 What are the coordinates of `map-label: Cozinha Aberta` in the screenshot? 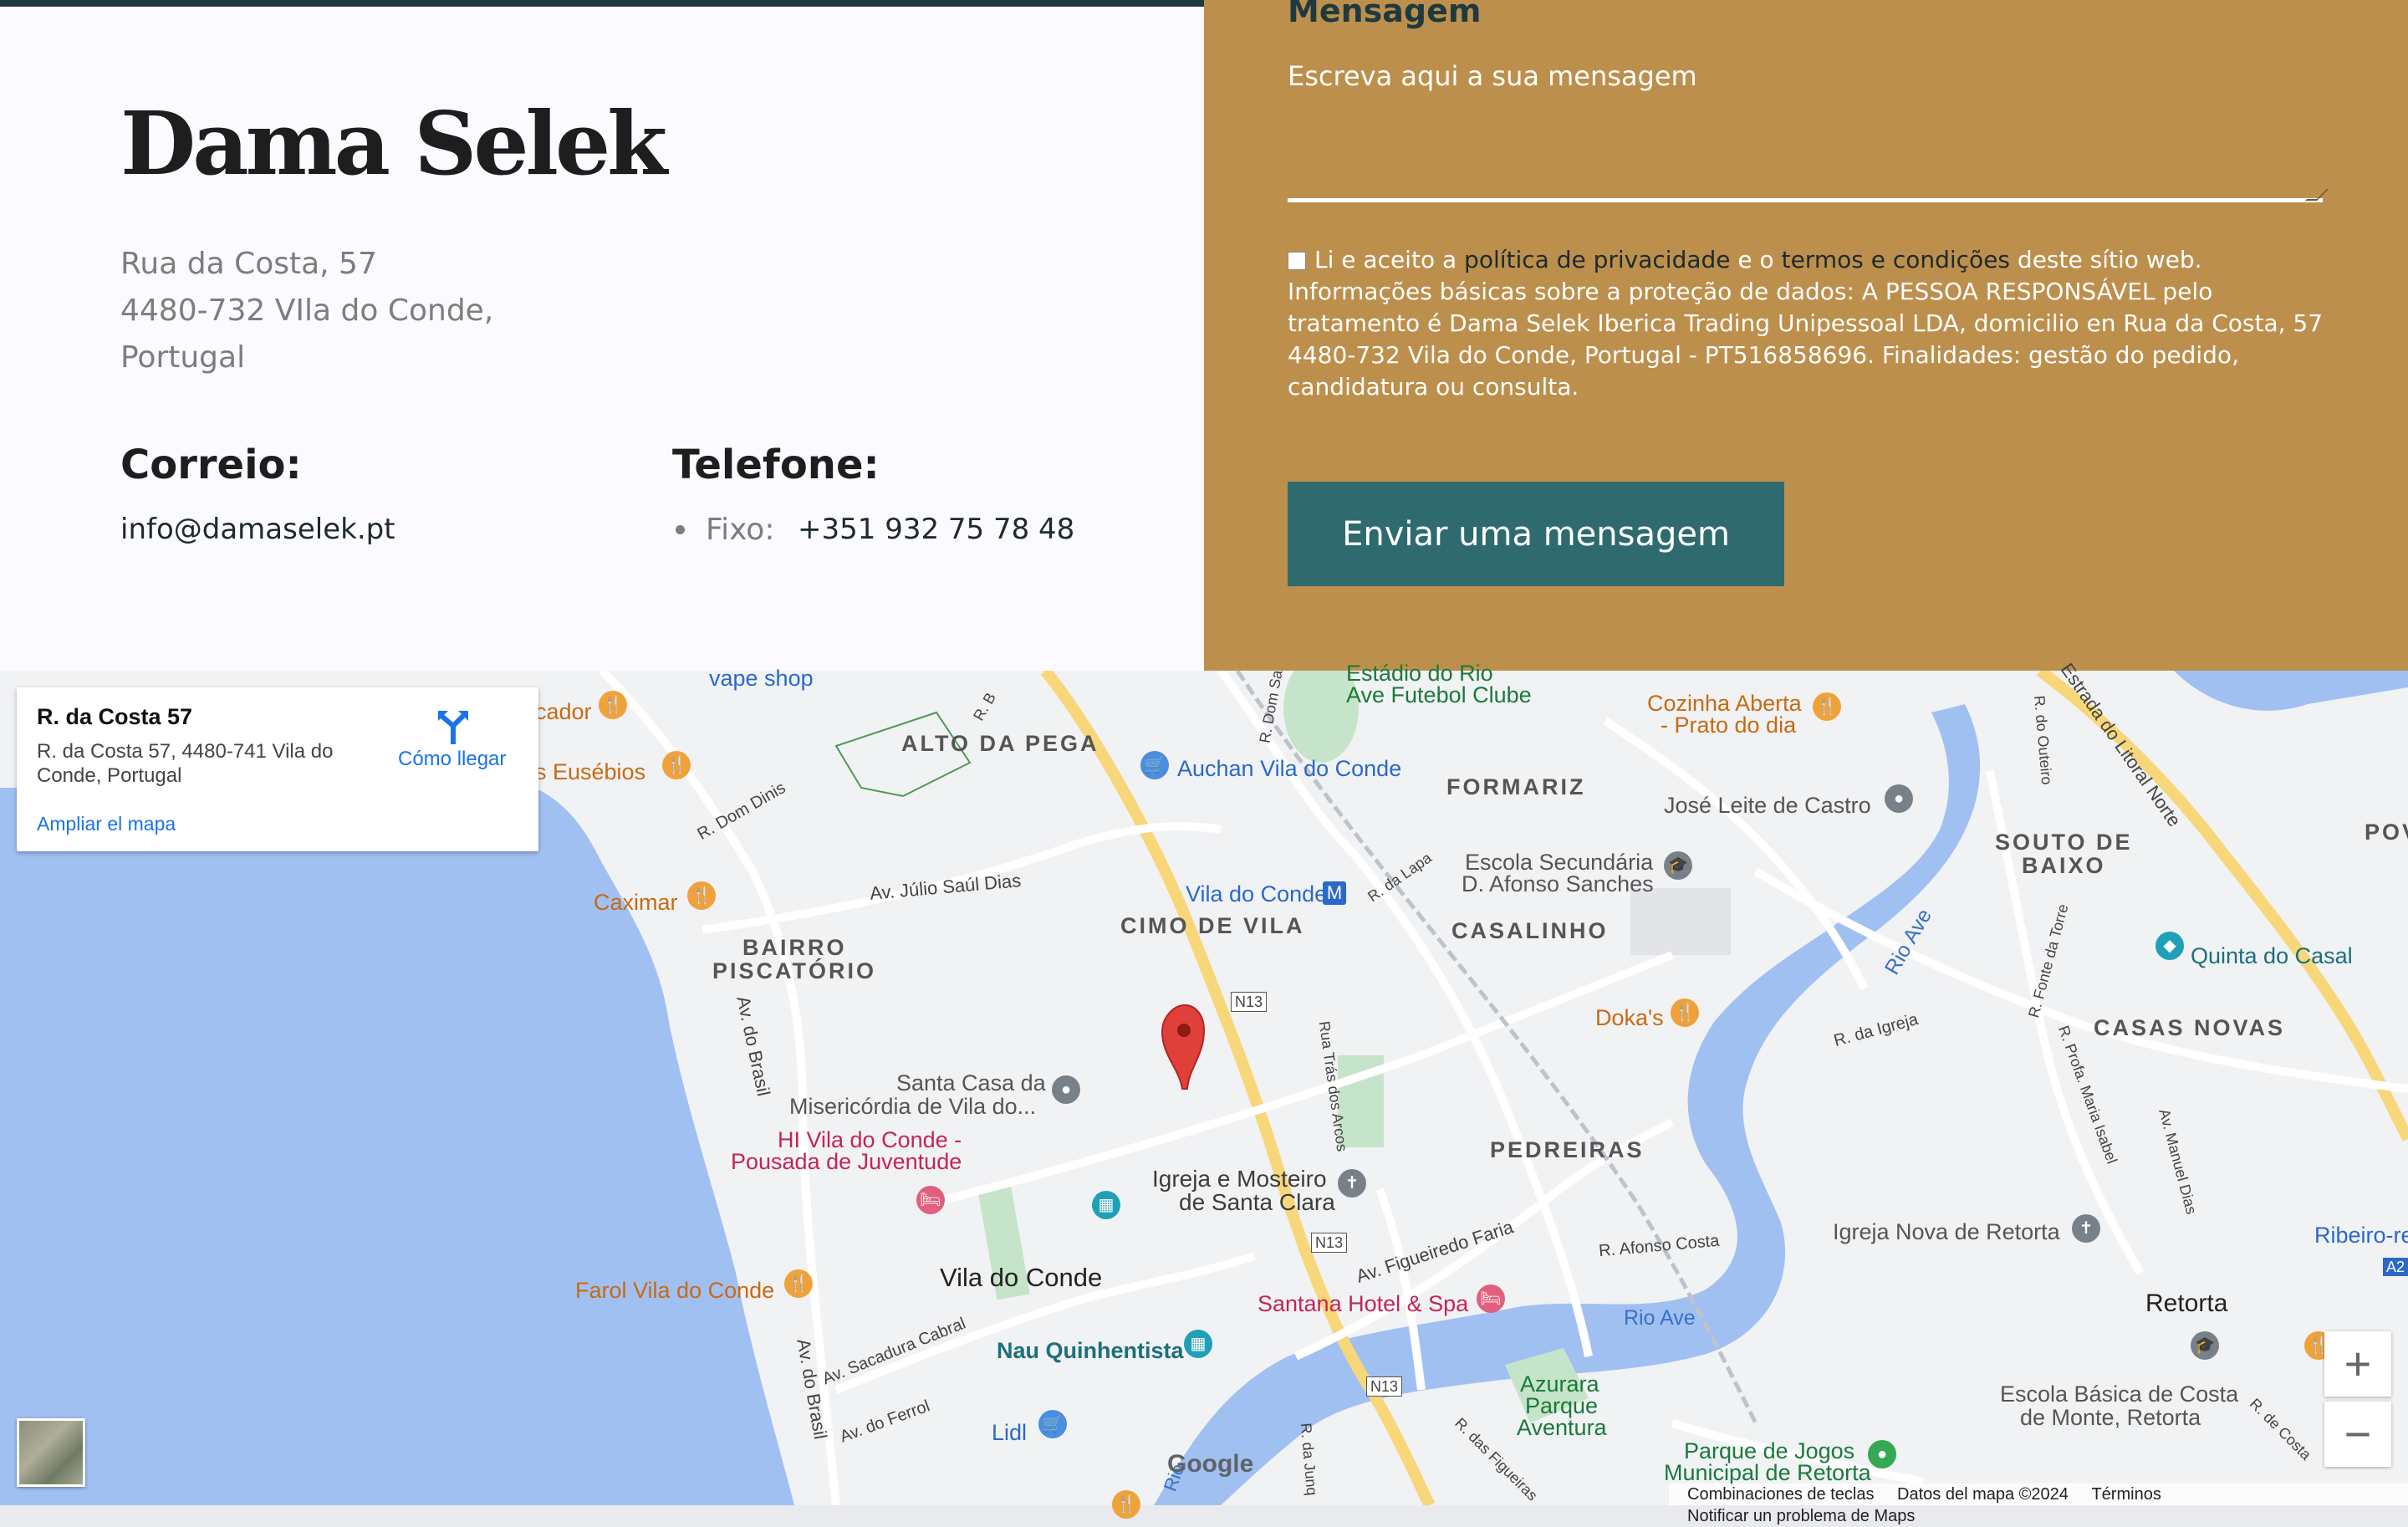 It's located at (1725, 704).